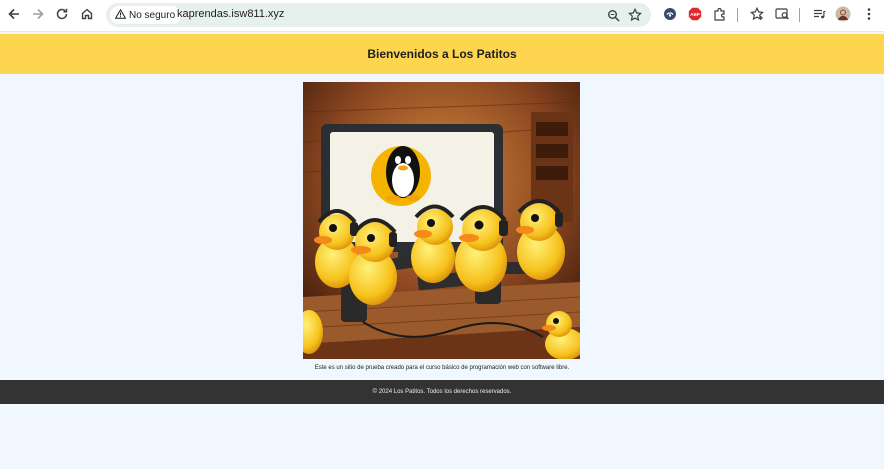 The image size is (884, 469). What do you see at coordinates (843, 14) in the screenshot?
I see `avatar` at bounding box center [843, 14].